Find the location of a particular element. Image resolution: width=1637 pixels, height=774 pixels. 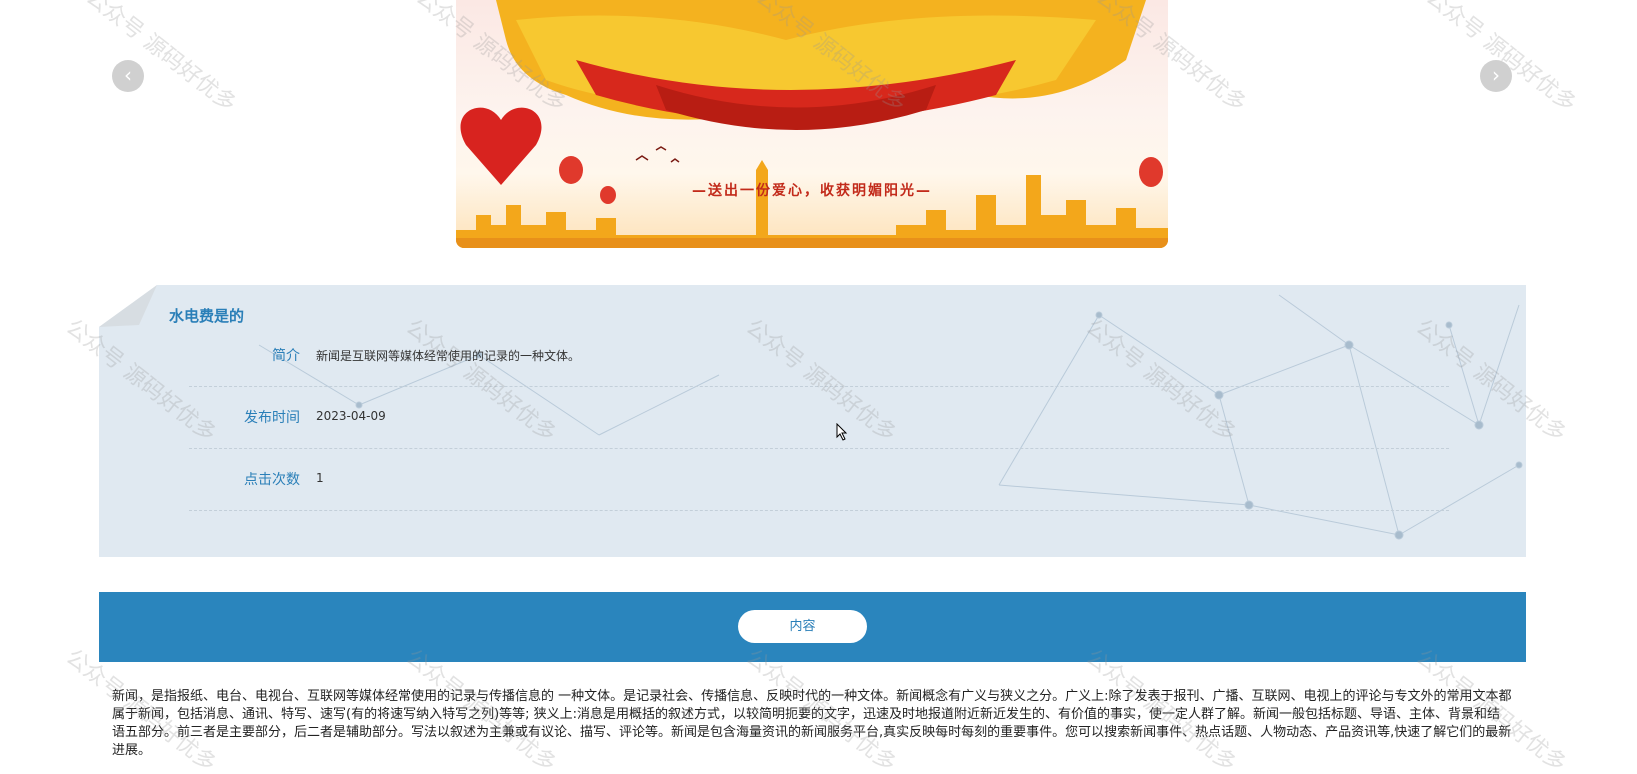

publish-time-value: 2023-04-09 is located at coordinates (351, 416).